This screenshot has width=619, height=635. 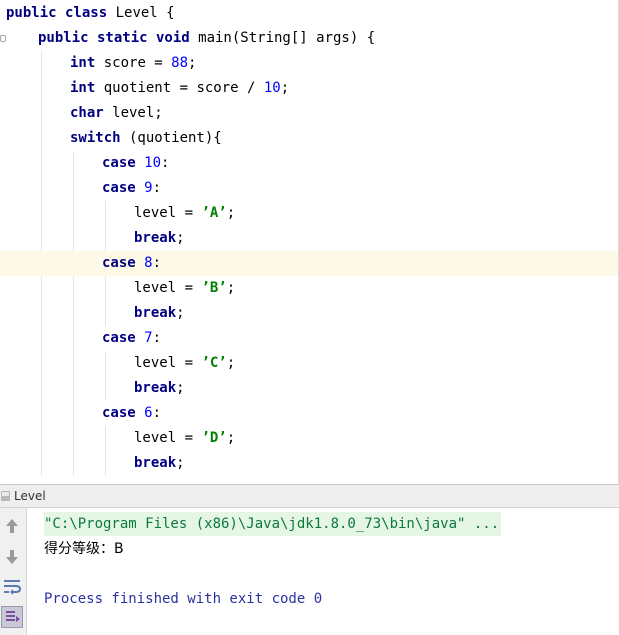 I want to click on code-line: level = ’D’;, so click(x=309, y=438).